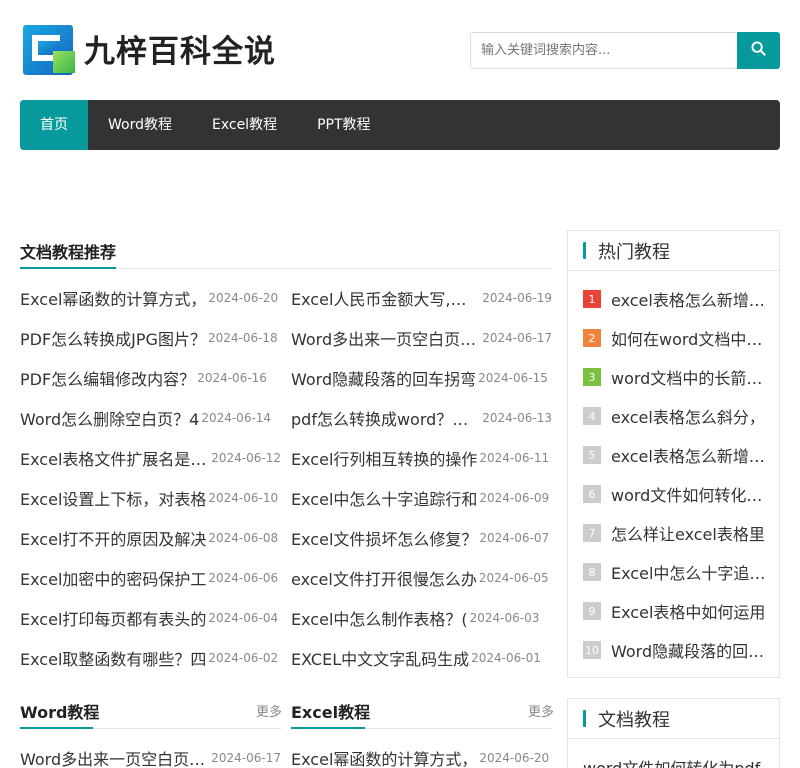 The width and height of the screenshot is (800, 768). I want to click on list-item: EXCEL中文文字乱码生成 2024-06-01, so click(421, 658).